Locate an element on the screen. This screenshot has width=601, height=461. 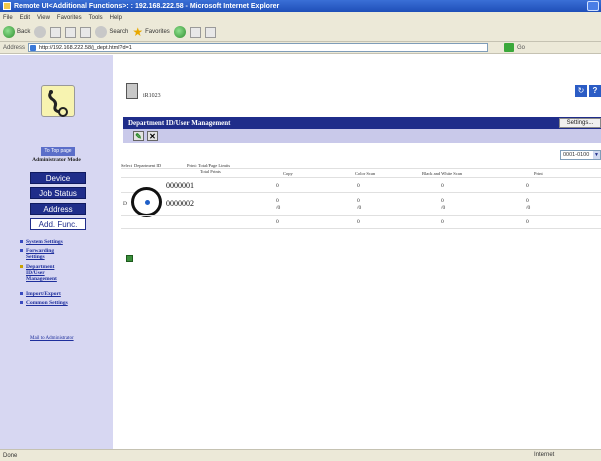
help-icon: ? is located at coordinates (595, 91).